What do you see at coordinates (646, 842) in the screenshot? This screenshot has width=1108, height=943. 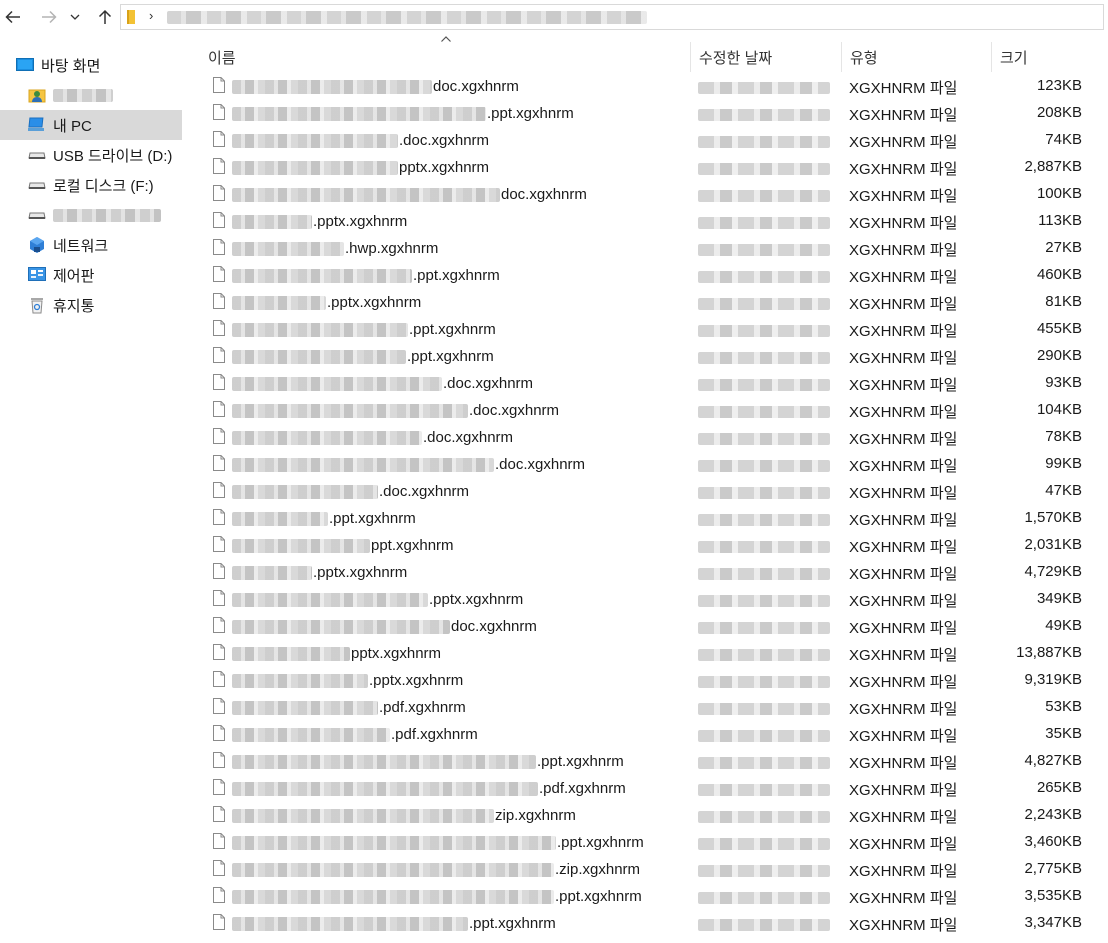 I see `file-row: .ppt.xgxhnrm XGXHNRM 파일 3,460KB` at bounding box center [646, 842].